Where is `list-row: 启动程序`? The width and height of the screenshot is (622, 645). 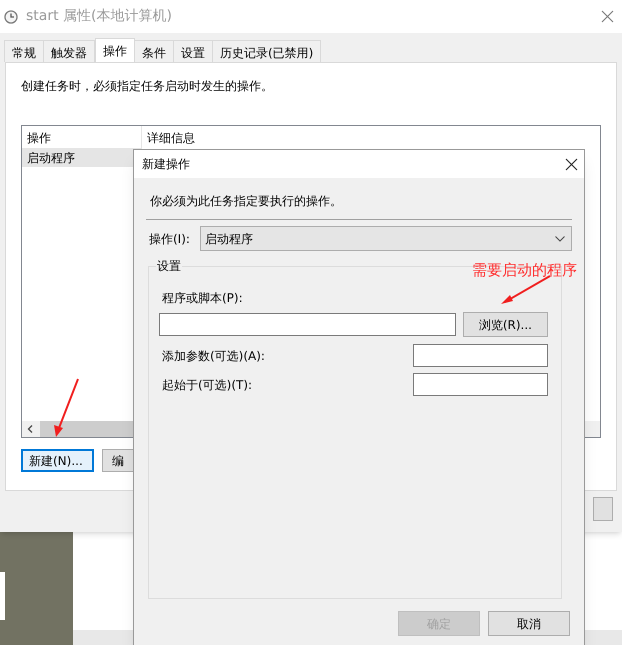 list-row: 启动程序 is located at coordinates (82, 157).